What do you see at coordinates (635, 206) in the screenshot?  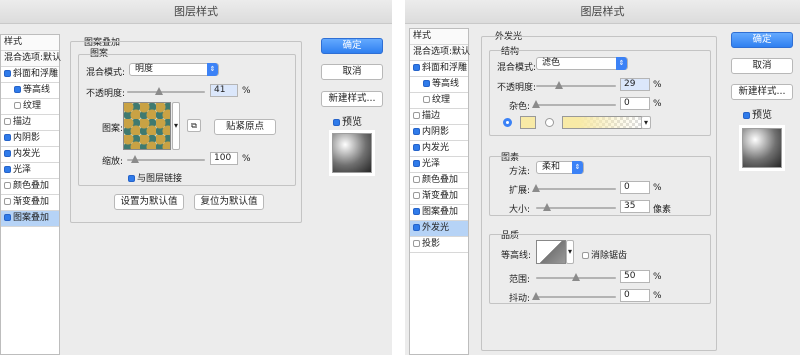 I see `size-input: 35` at bounding box center [635, 206].